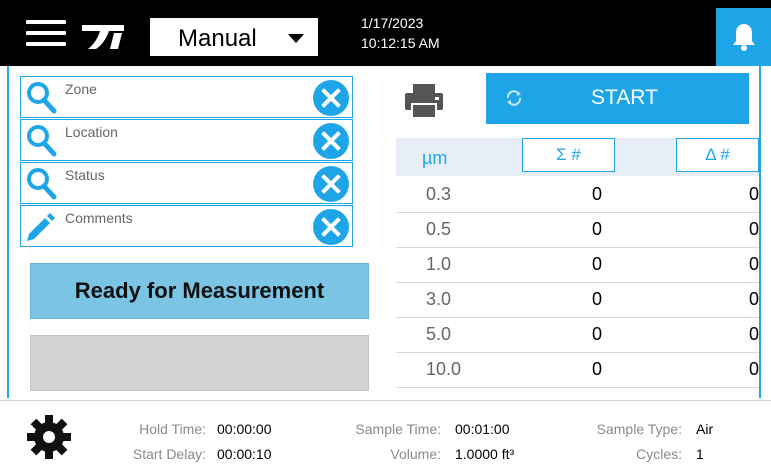 The image size is (771, 468). I want to click on cycles-value: 1, so click(700, 454).